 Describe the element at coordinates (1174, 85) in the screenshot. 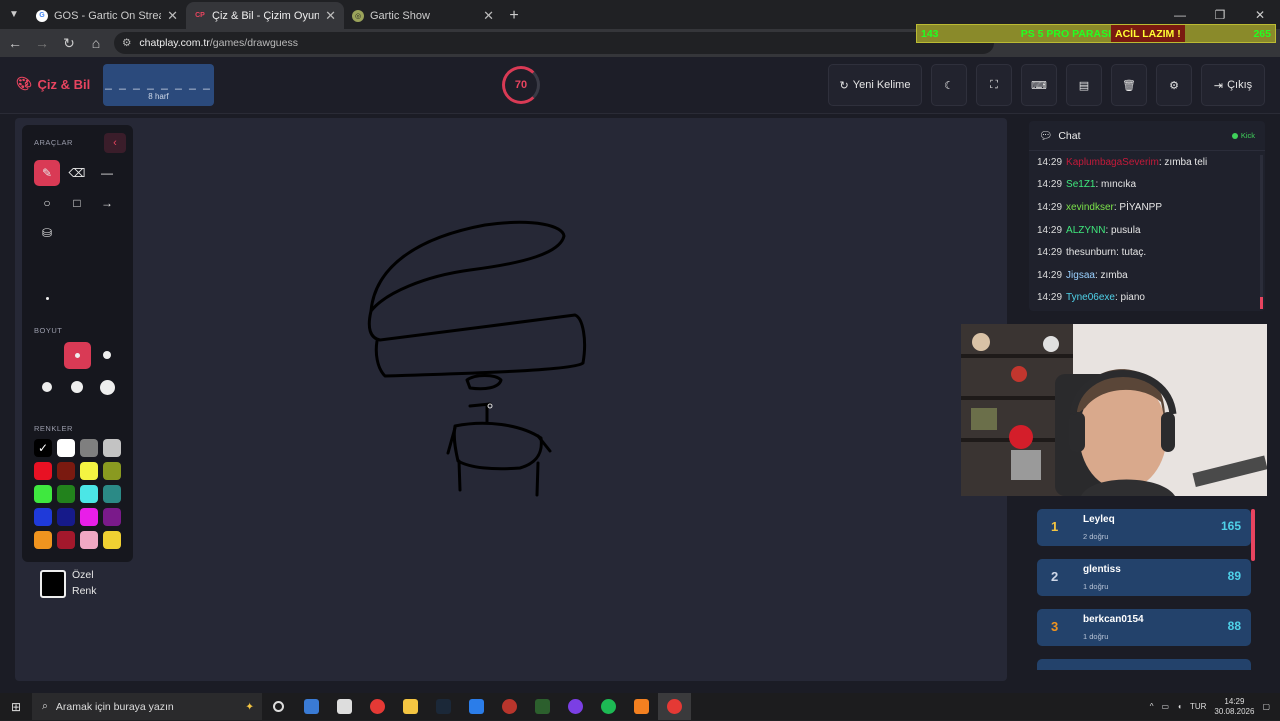

I see `settings-button: ⚙` at that location.